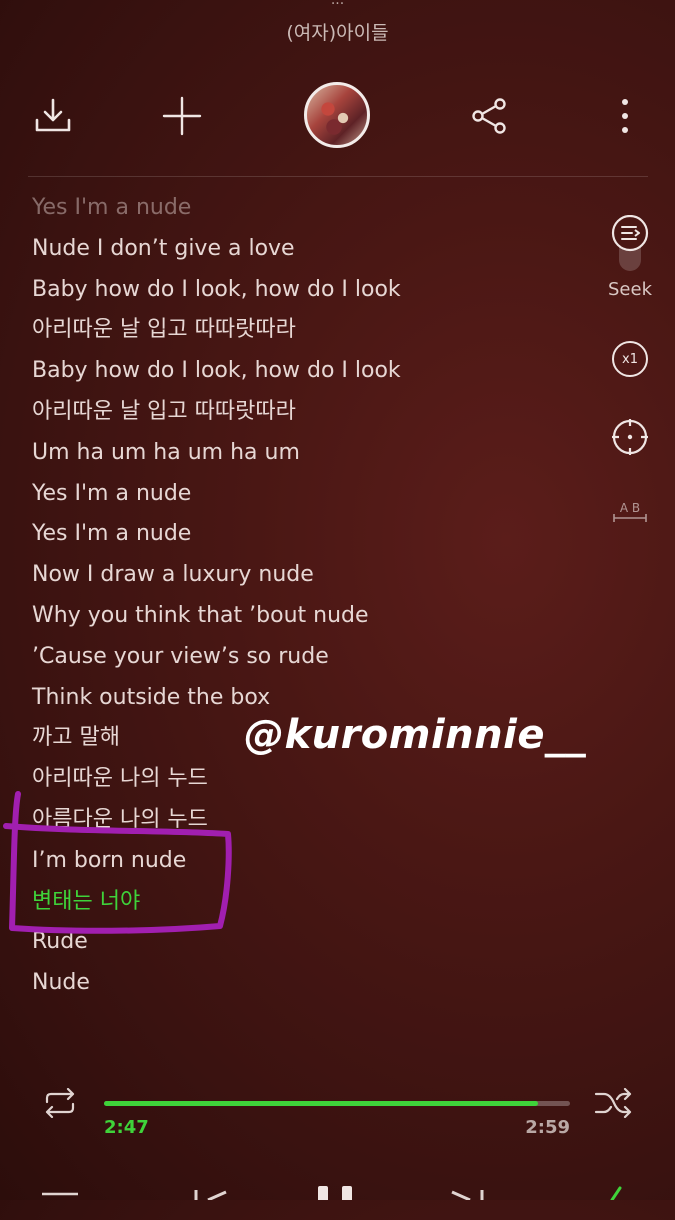 This screenshot has height=1220, width=675. Describe the element at coordinates (60, 1190) in the screenshot. I see `playlist-icon` at that location.